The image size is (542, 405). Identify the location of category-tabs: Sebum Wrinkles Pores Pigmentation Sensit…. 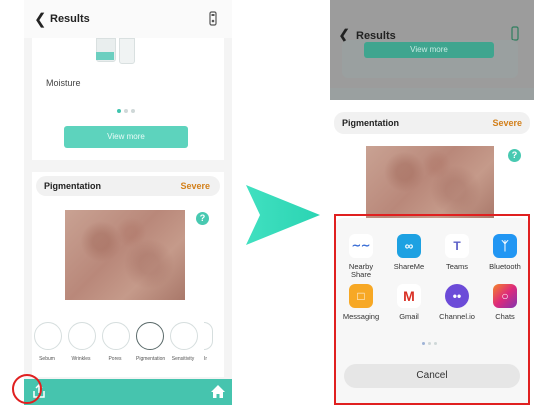
(128, 347).